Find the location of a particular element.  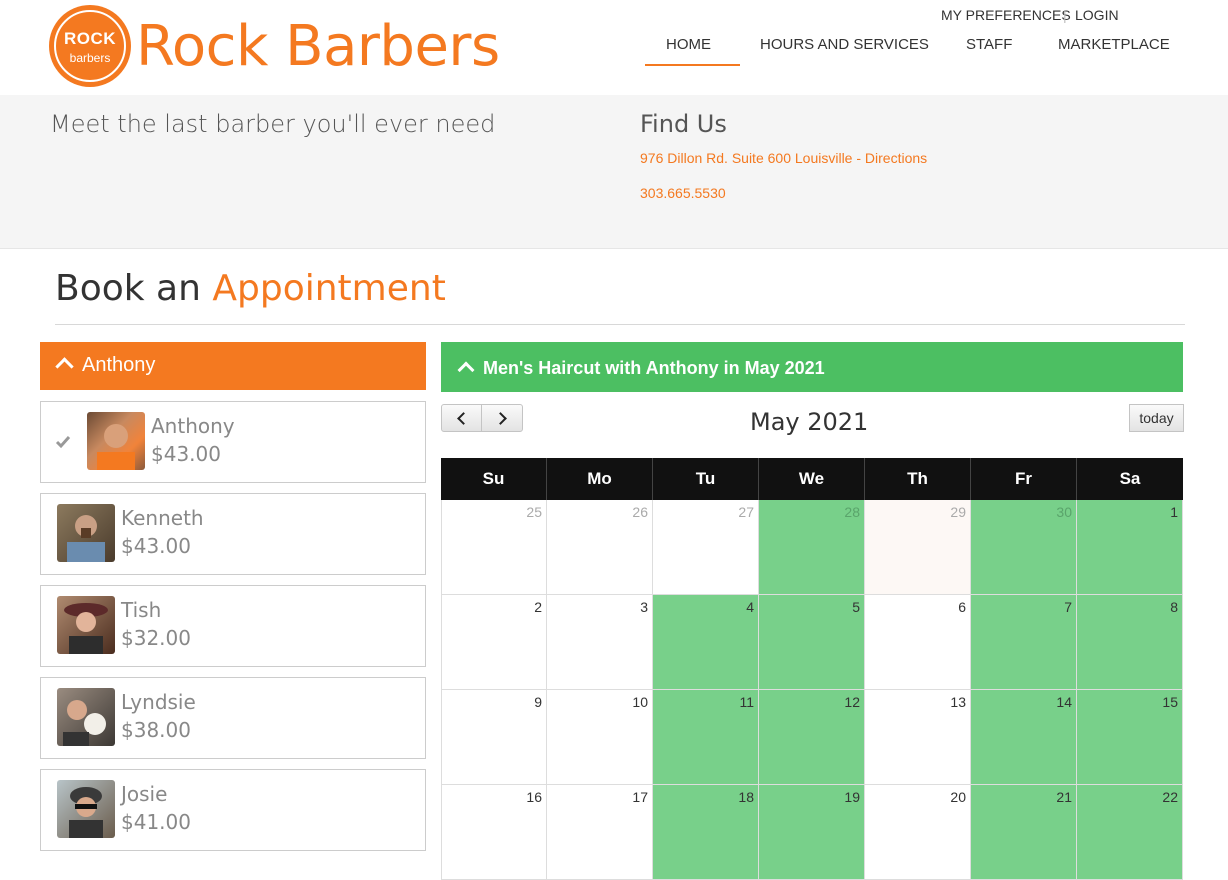

day-number: 6 is located at coordinates (962, 607).